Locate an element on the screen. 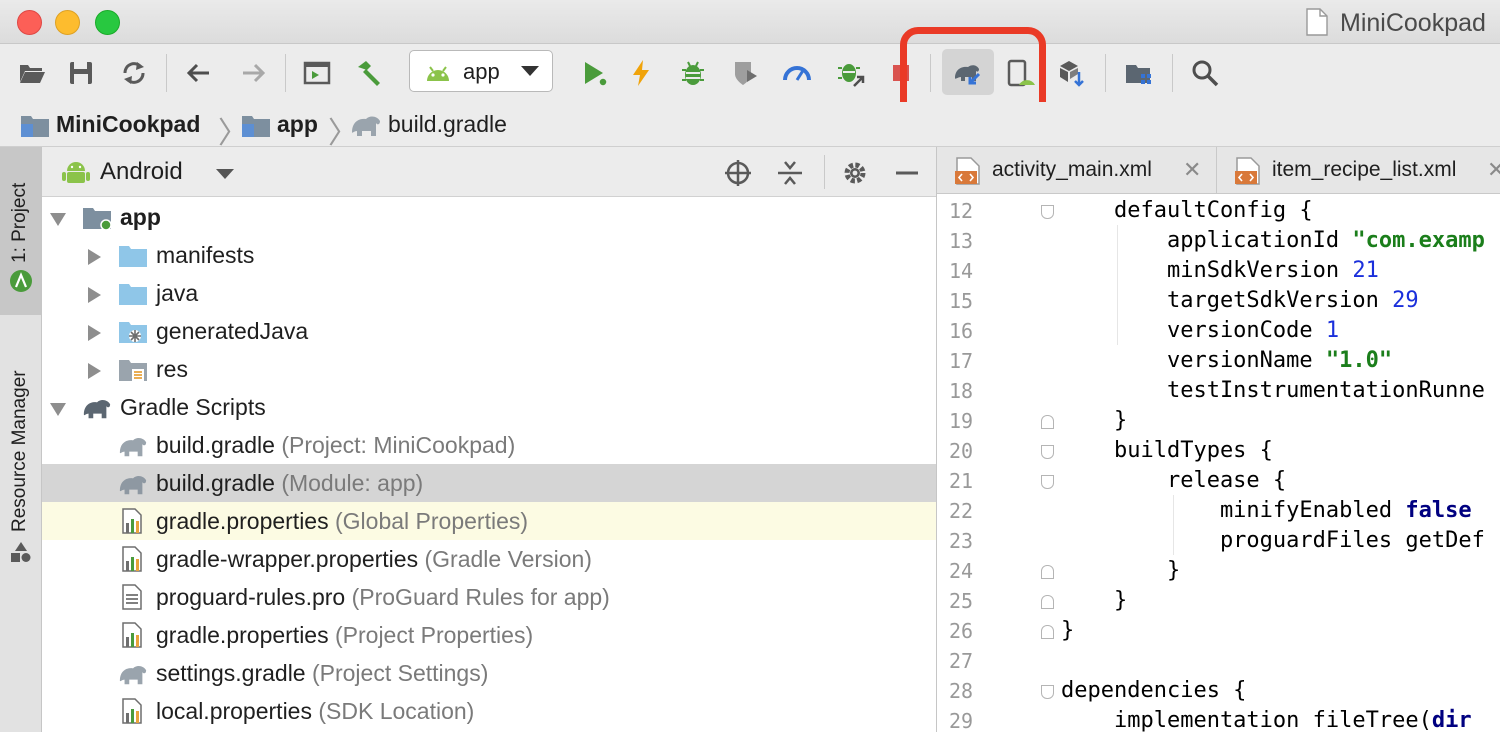 The height and width of the screenshot is (732, 1500). tree-item-label: java is located at coordinates (177, 293).